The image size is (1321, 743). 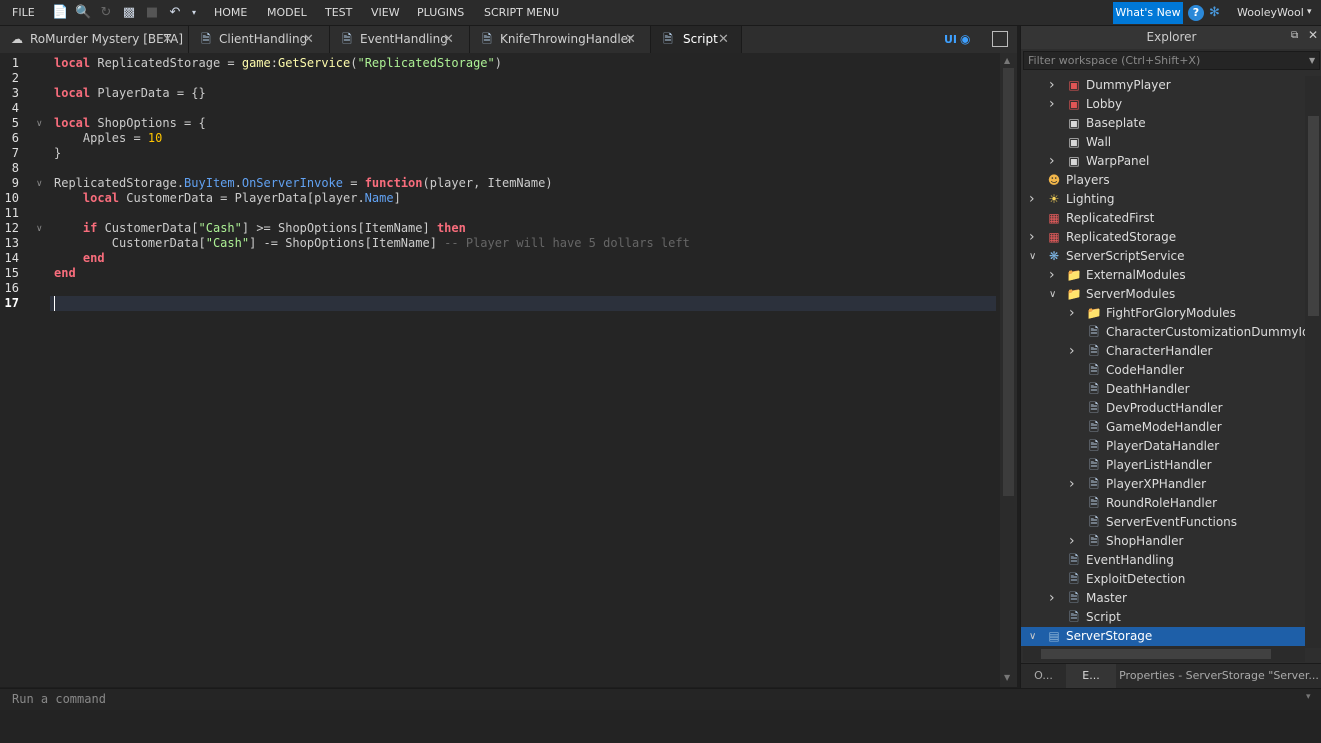 I want to click on menu-view: VIEW, so click(x=385, y=13).